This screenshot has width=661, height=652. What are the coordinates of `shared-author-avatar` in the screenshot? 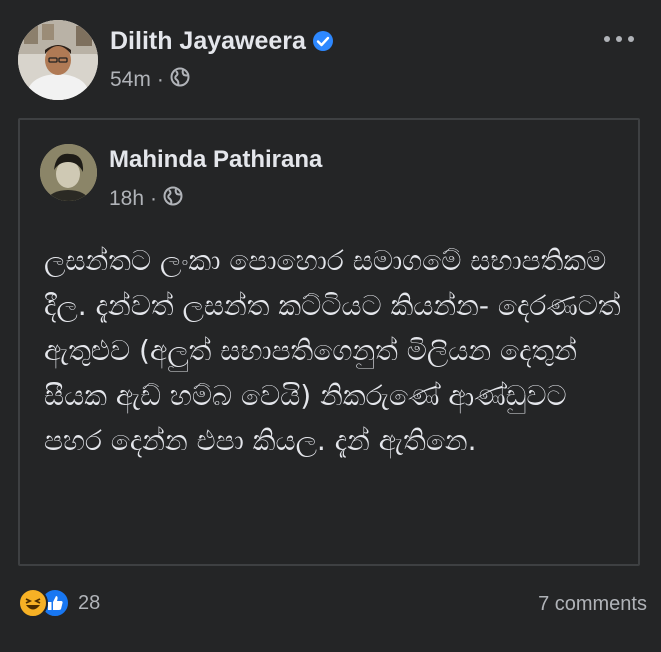 It's located at (68, 172).